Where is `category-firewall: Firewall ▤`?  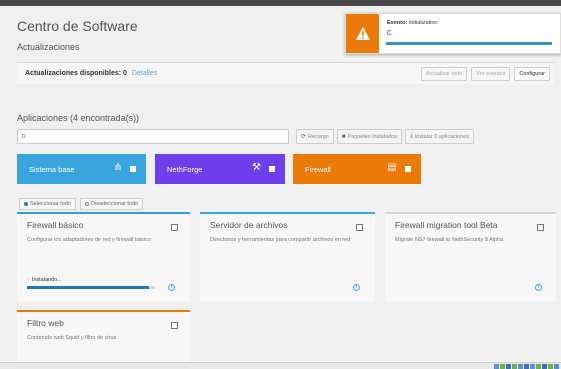
category-firewall: Firewall ▤ is located at coordinates (357, 169).